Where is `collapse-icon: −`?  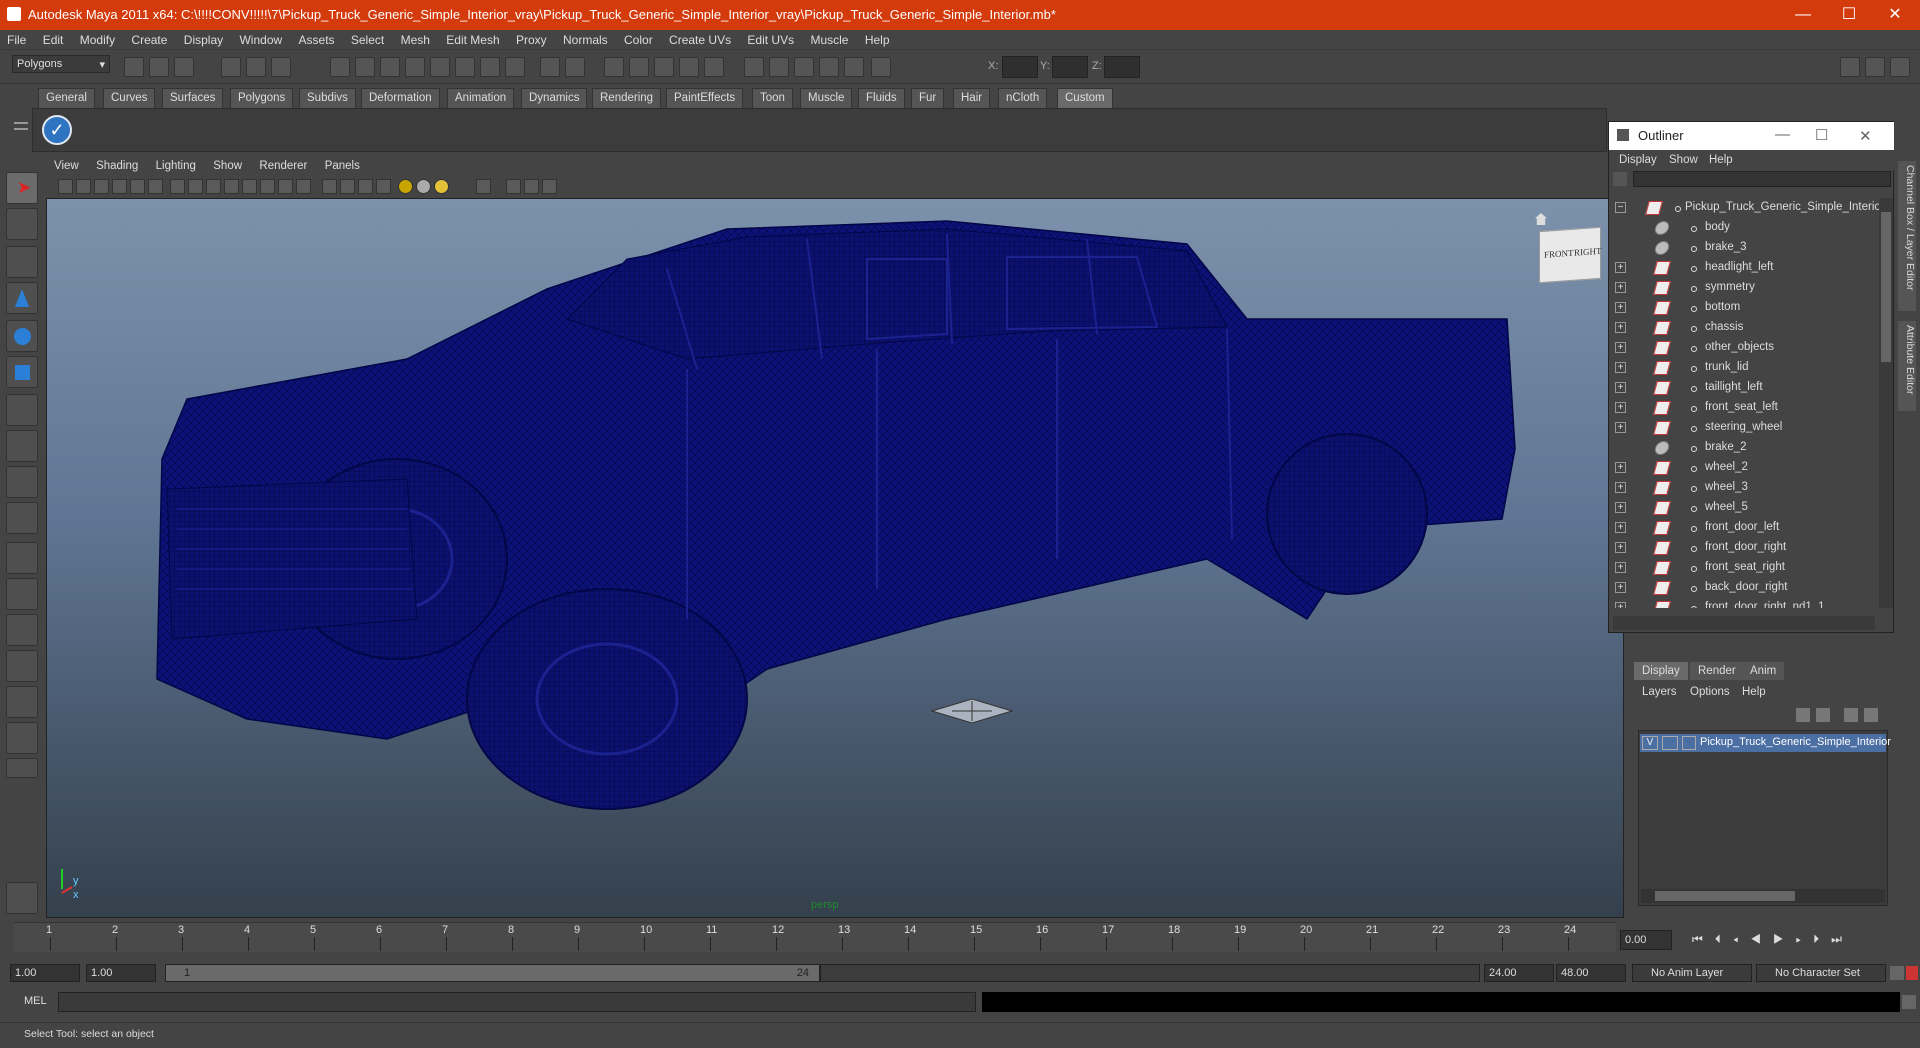 collapse-icon: − is located at coordinates (1620, 207).